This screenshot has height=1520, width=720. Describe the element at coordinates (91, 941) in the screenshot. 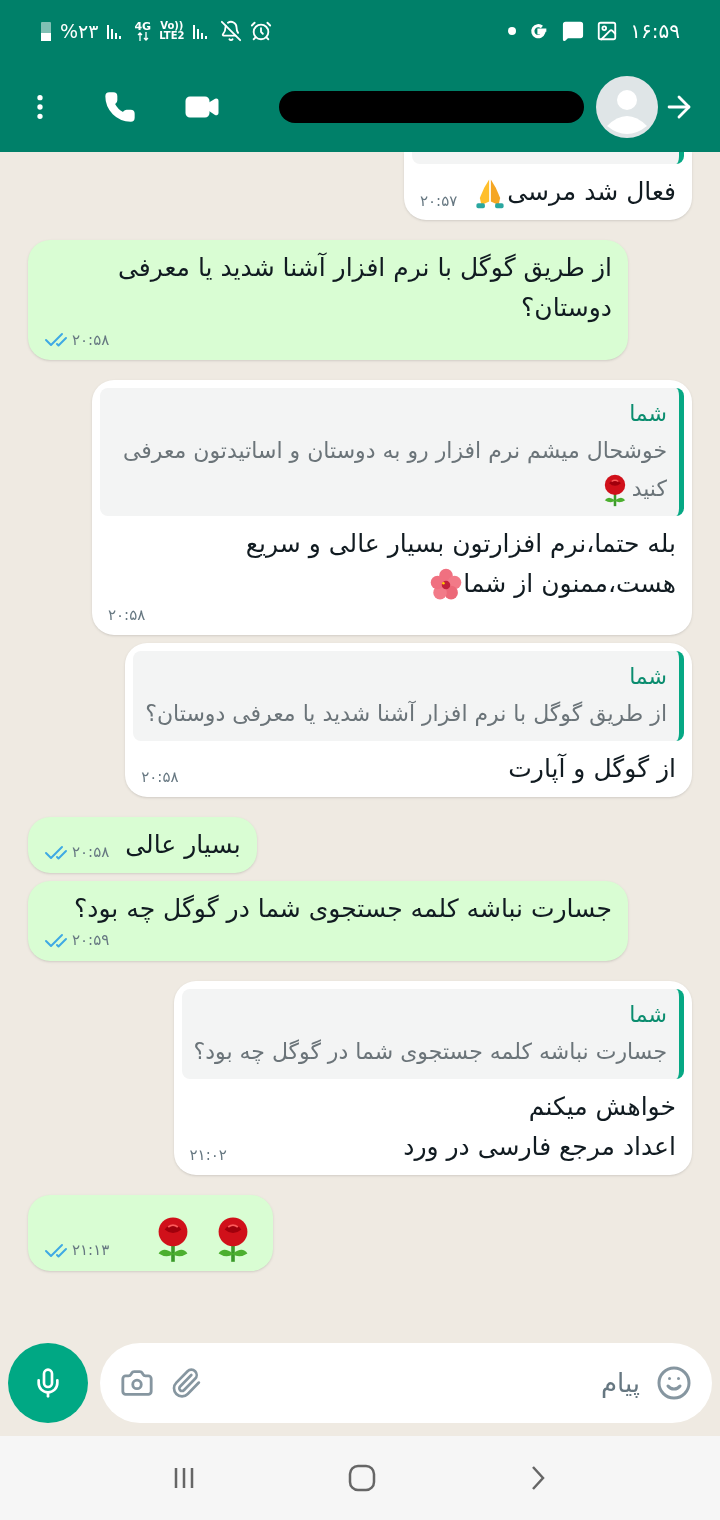

I see `message-time: ۲۰:۵۹` at that location.